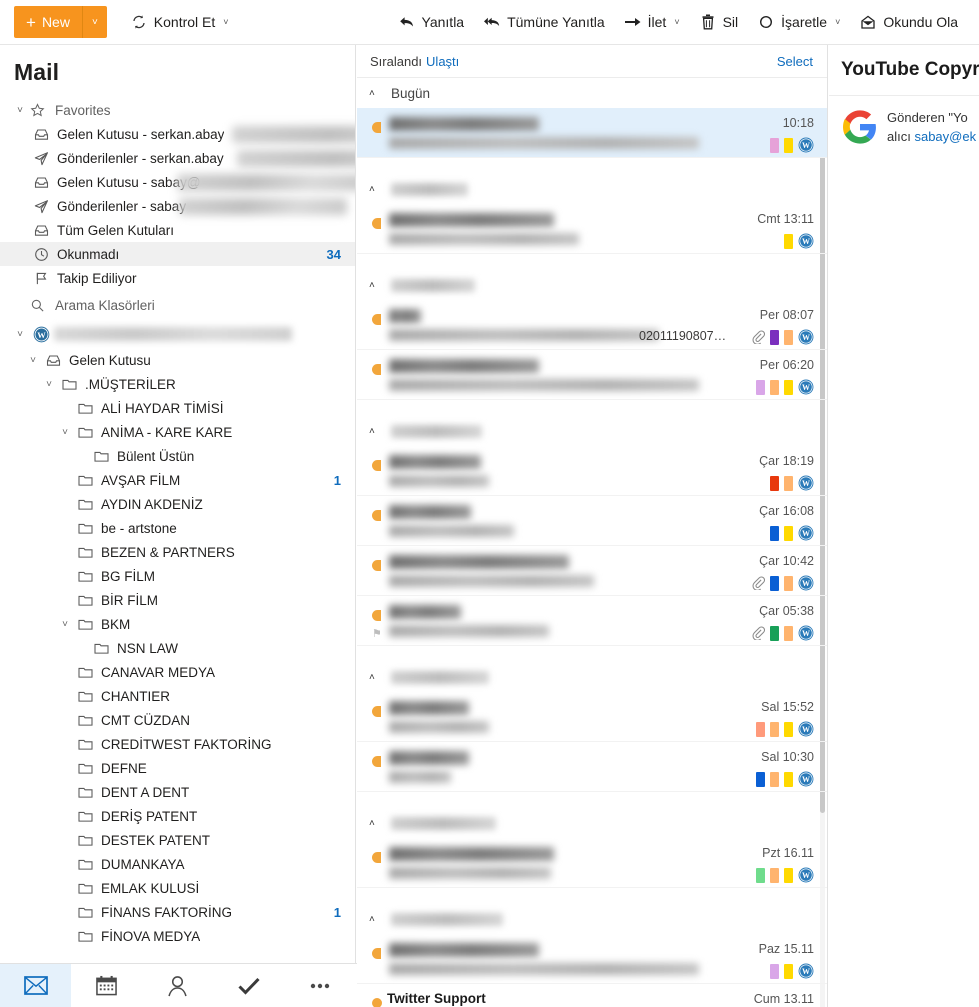 The height and width of the screenshot is (1007, 979). I want to click on message-list-item: Paz 15.11 W, so click(592, 959).